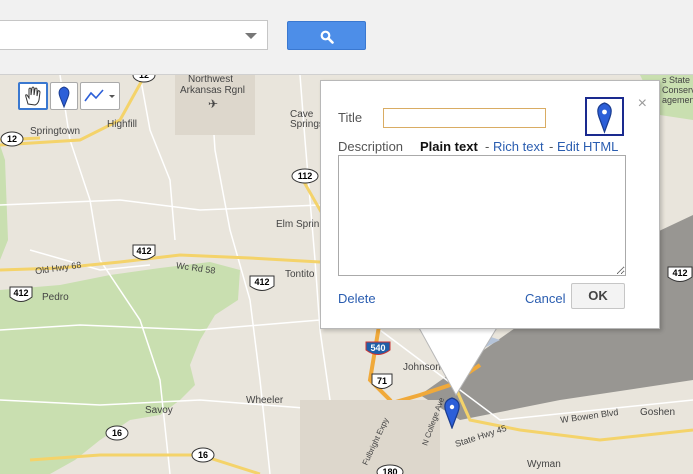  Describe the element at coordinates (213, 104) in the screenshot. I see `airport-icon: ✈` at that location.